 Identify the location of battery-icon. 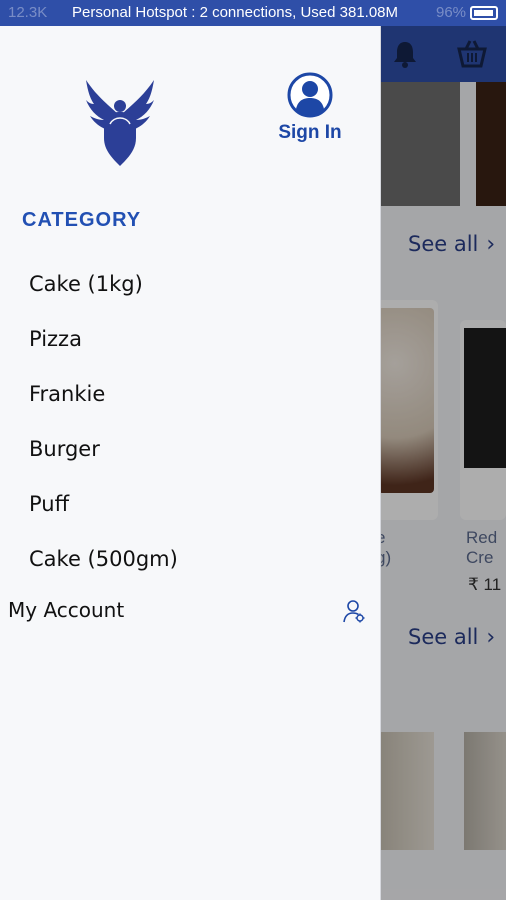
(484, 13).